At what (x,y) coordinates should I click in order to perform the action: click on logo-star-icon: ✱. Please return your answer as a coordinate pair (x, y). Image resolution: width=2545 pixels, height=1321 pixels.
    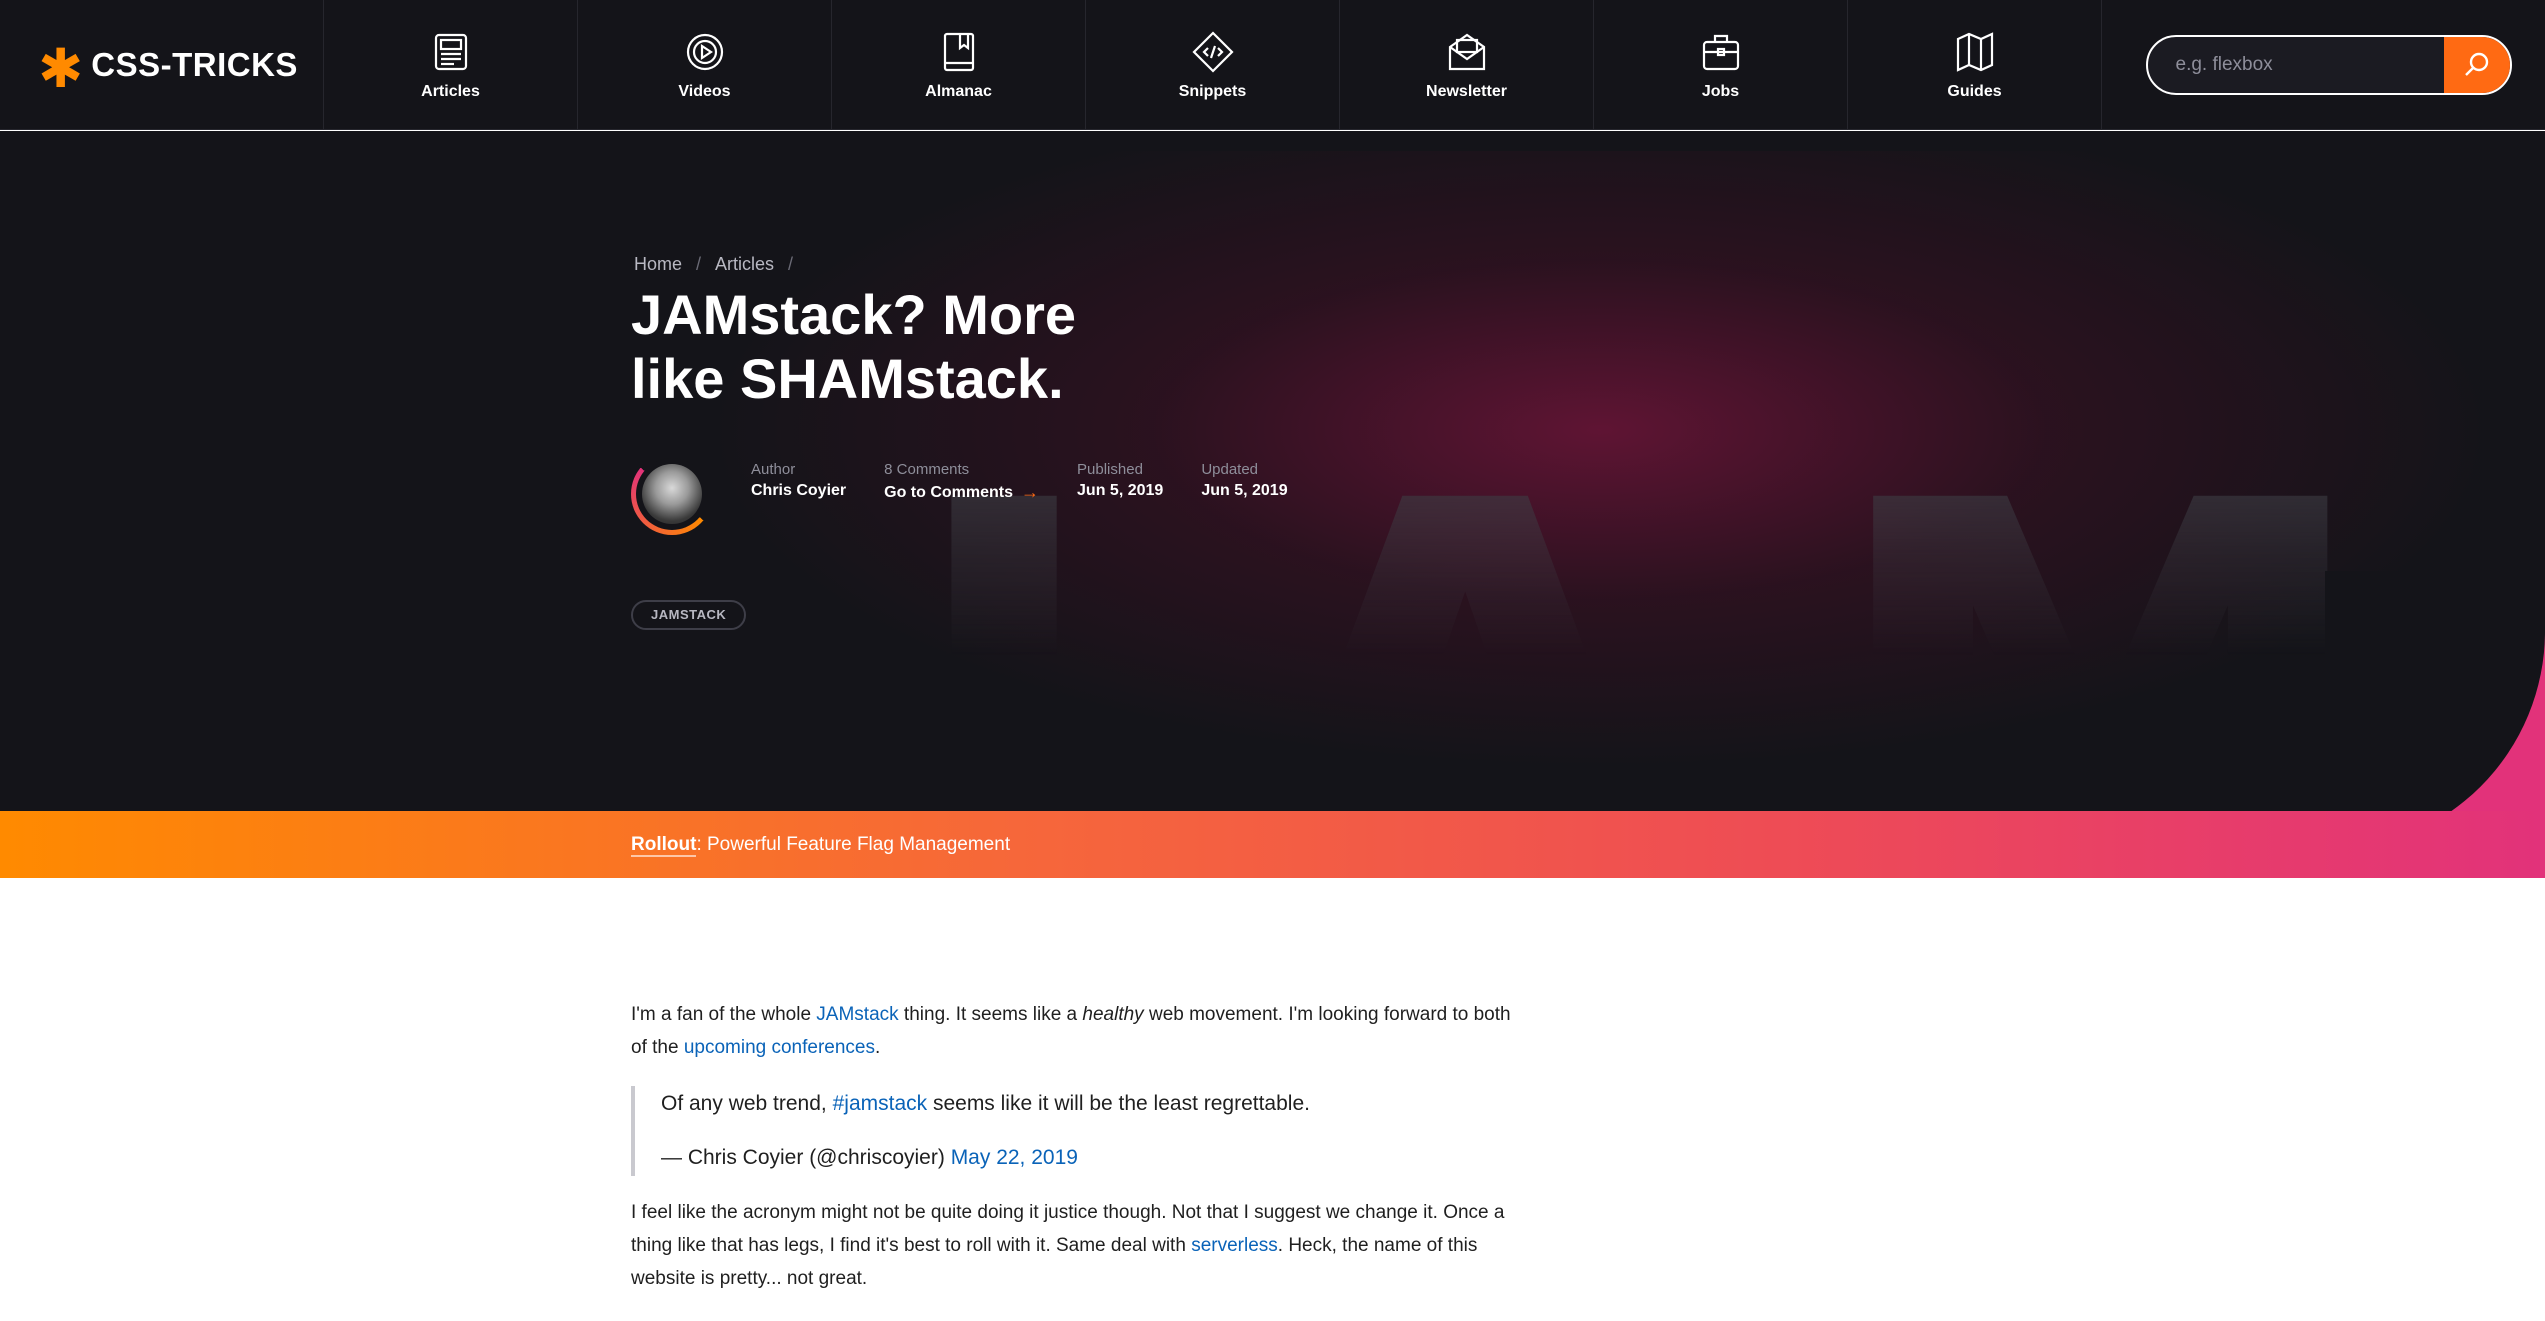
    Looking at the image, I should click on (61, 68).